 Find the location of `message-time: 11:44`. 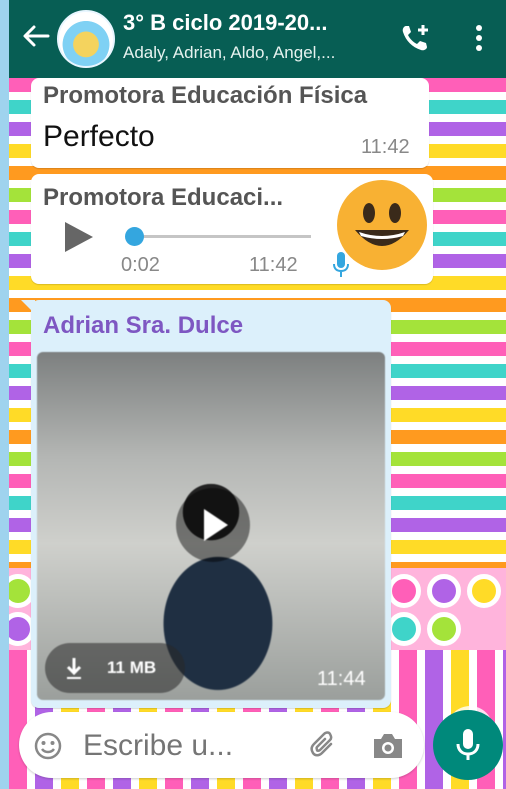

message-time: 11:44 is located at coordinates (341, 679).